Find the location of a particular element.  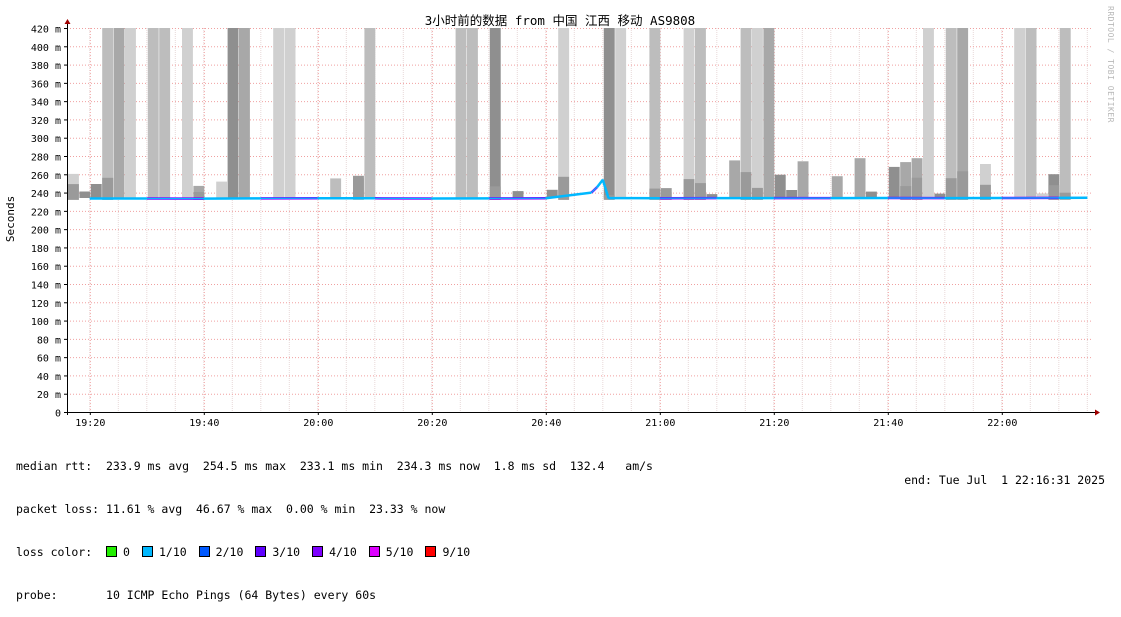

loss-color-text: 2/10 is located at coordinates (230, 552).